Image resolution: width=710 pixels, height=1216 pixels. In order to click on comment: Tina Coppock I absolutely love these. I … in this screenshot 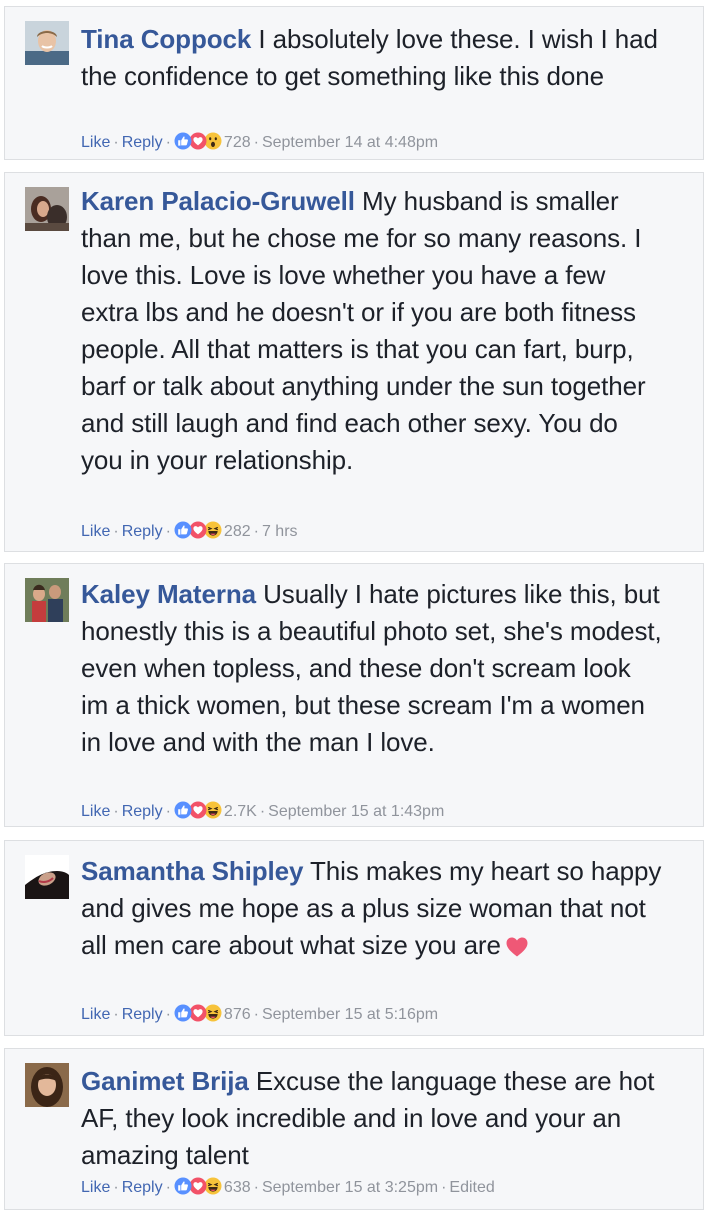, I will do `click(354, 83)`.